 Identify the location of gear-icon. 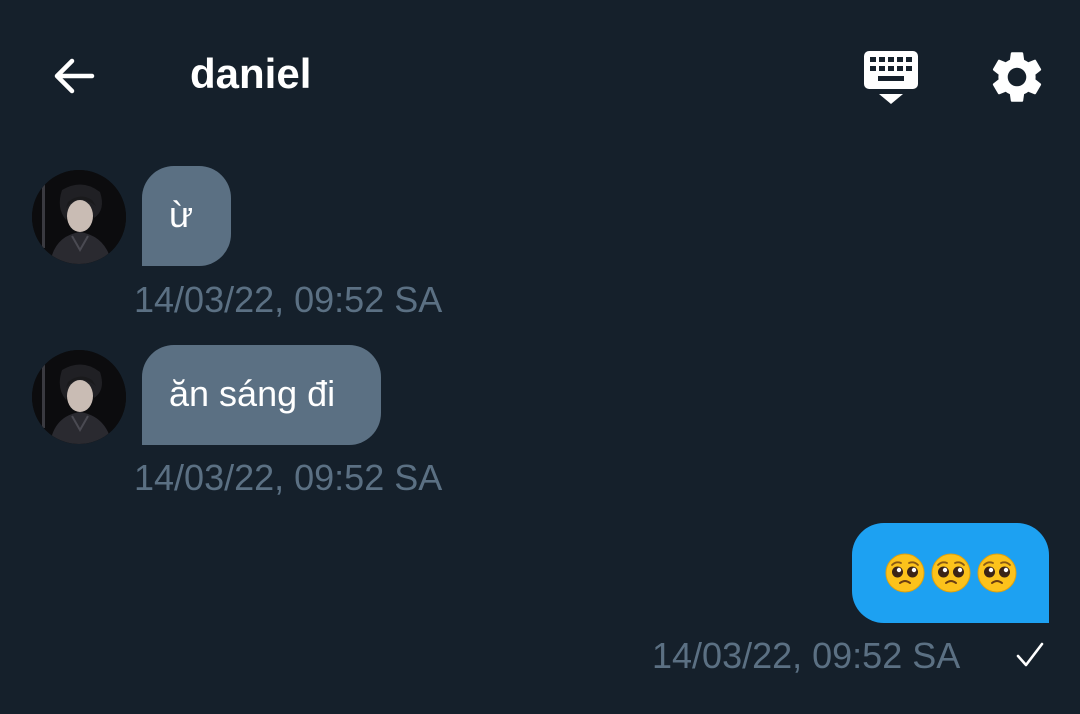
(1017, 77).